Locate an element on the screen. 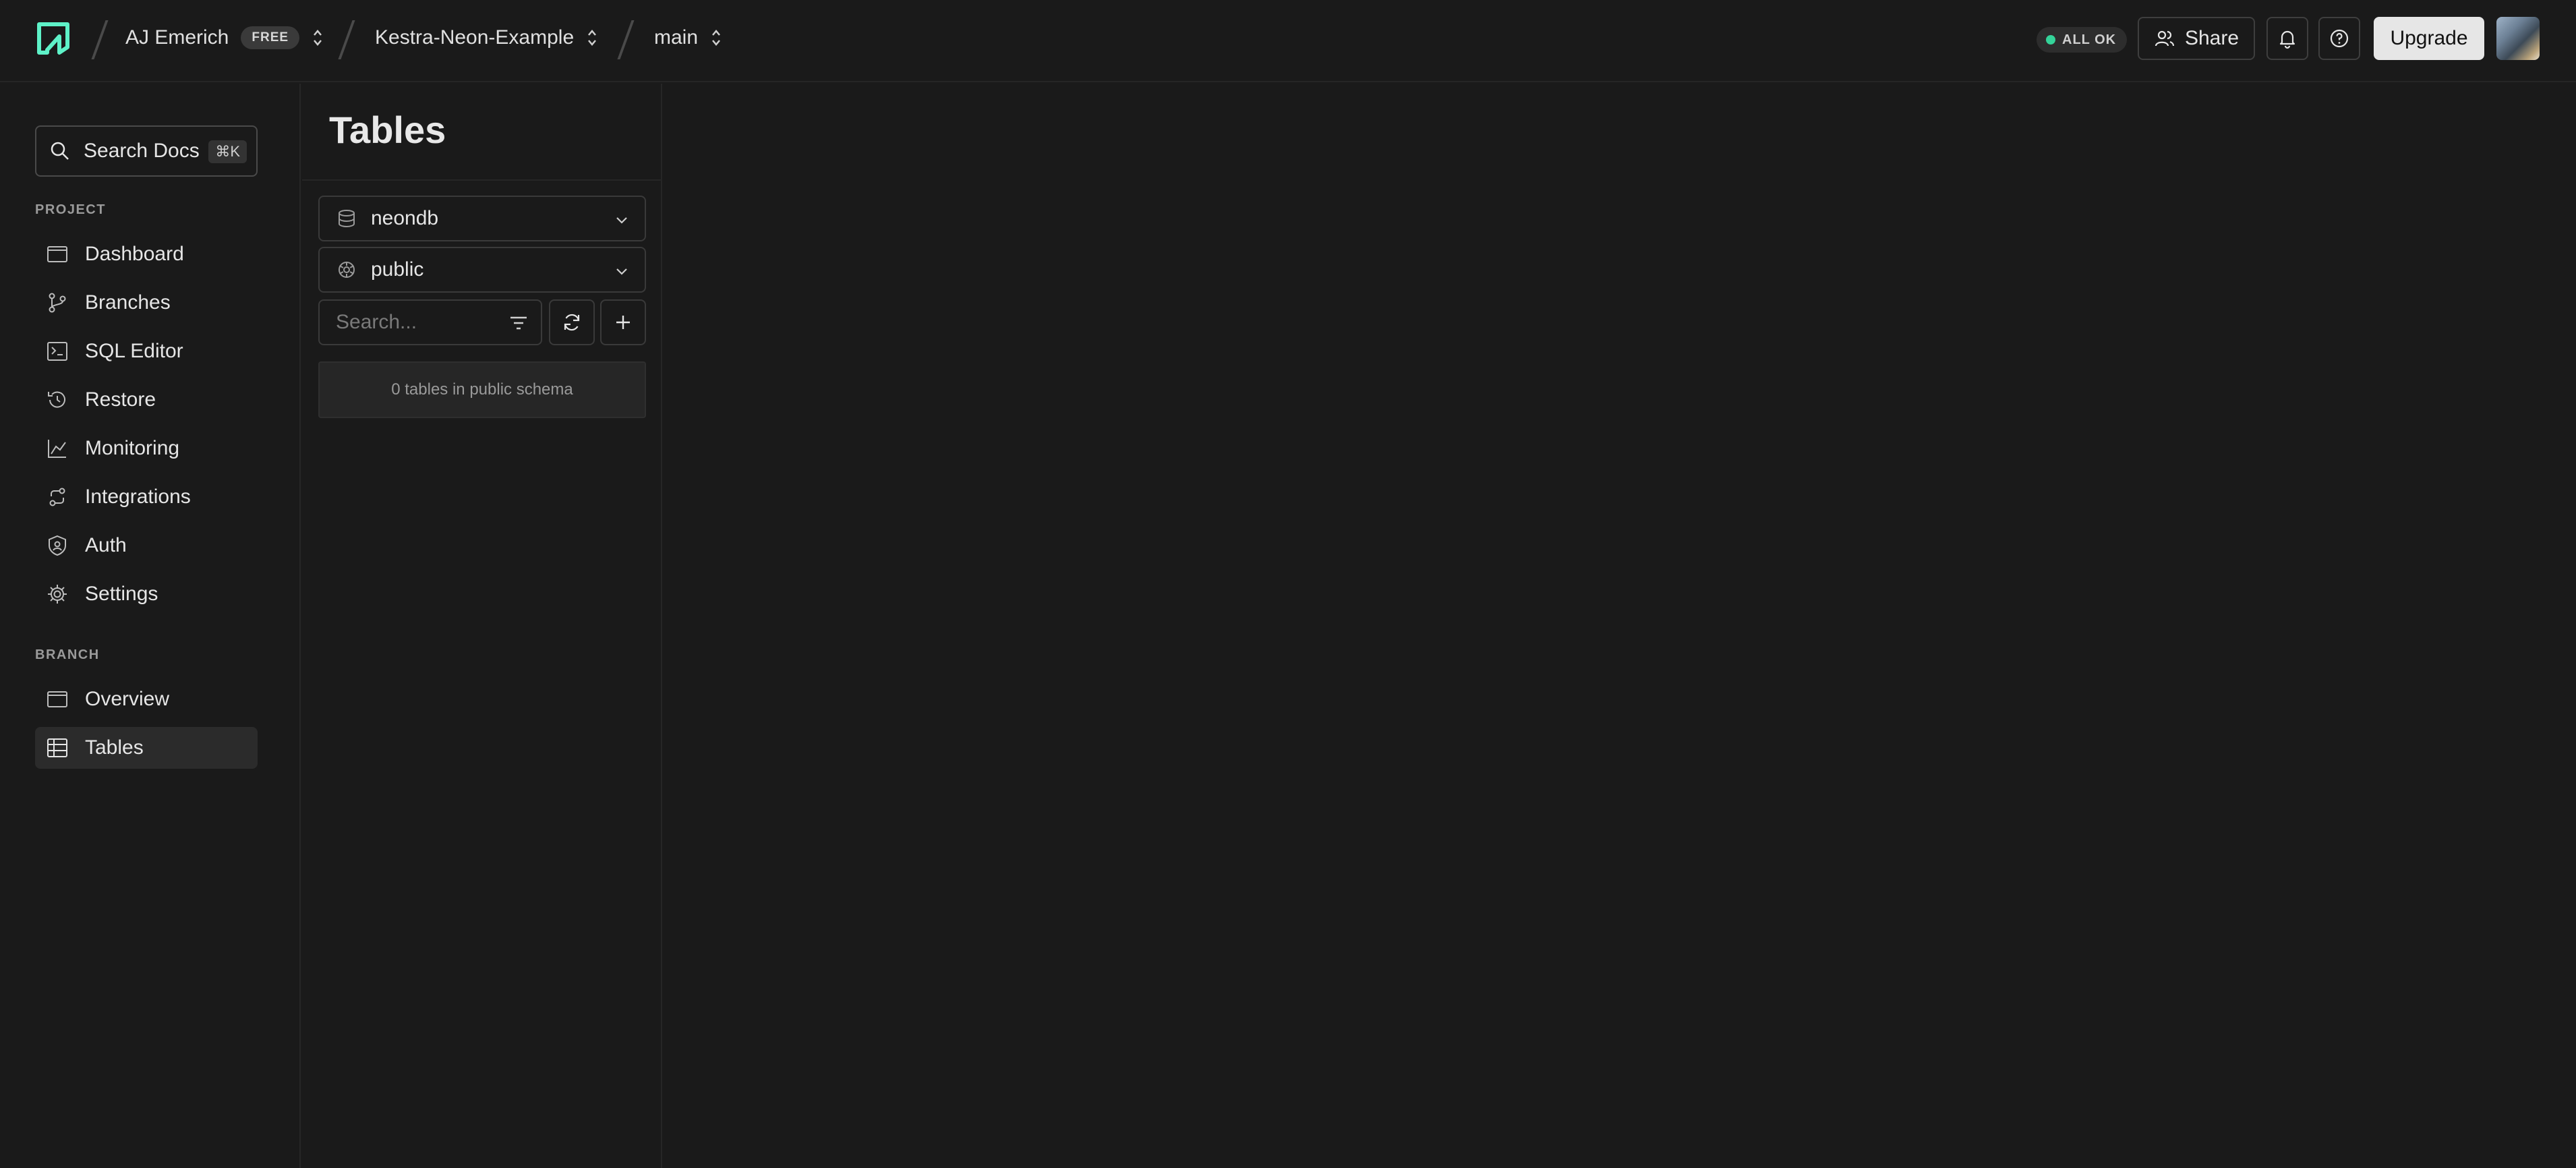 Image resolution: width=2576 pixels, height=1168 pixels. status-dot-icon is located at coordinates (2050, 40).